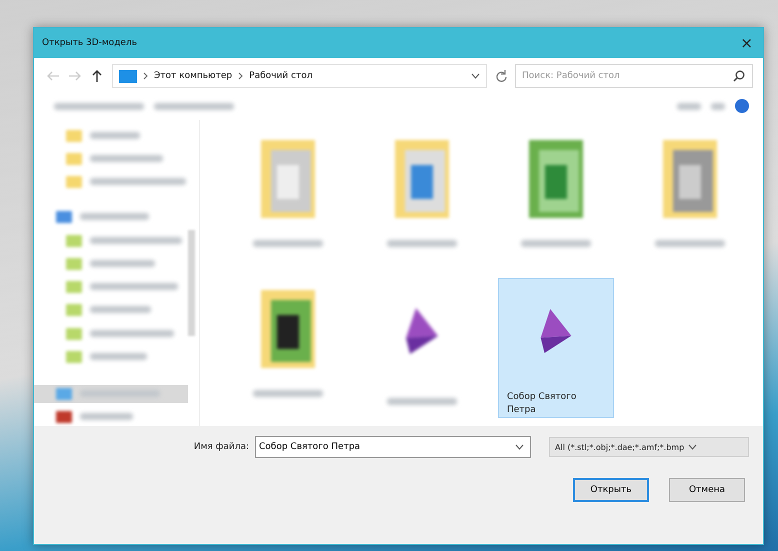 This screenshot has height=551, width=778. Describe the element at coordinates (280, 76) in the screenshot. I see `breadcrumb: Рабочий стол` at that location.